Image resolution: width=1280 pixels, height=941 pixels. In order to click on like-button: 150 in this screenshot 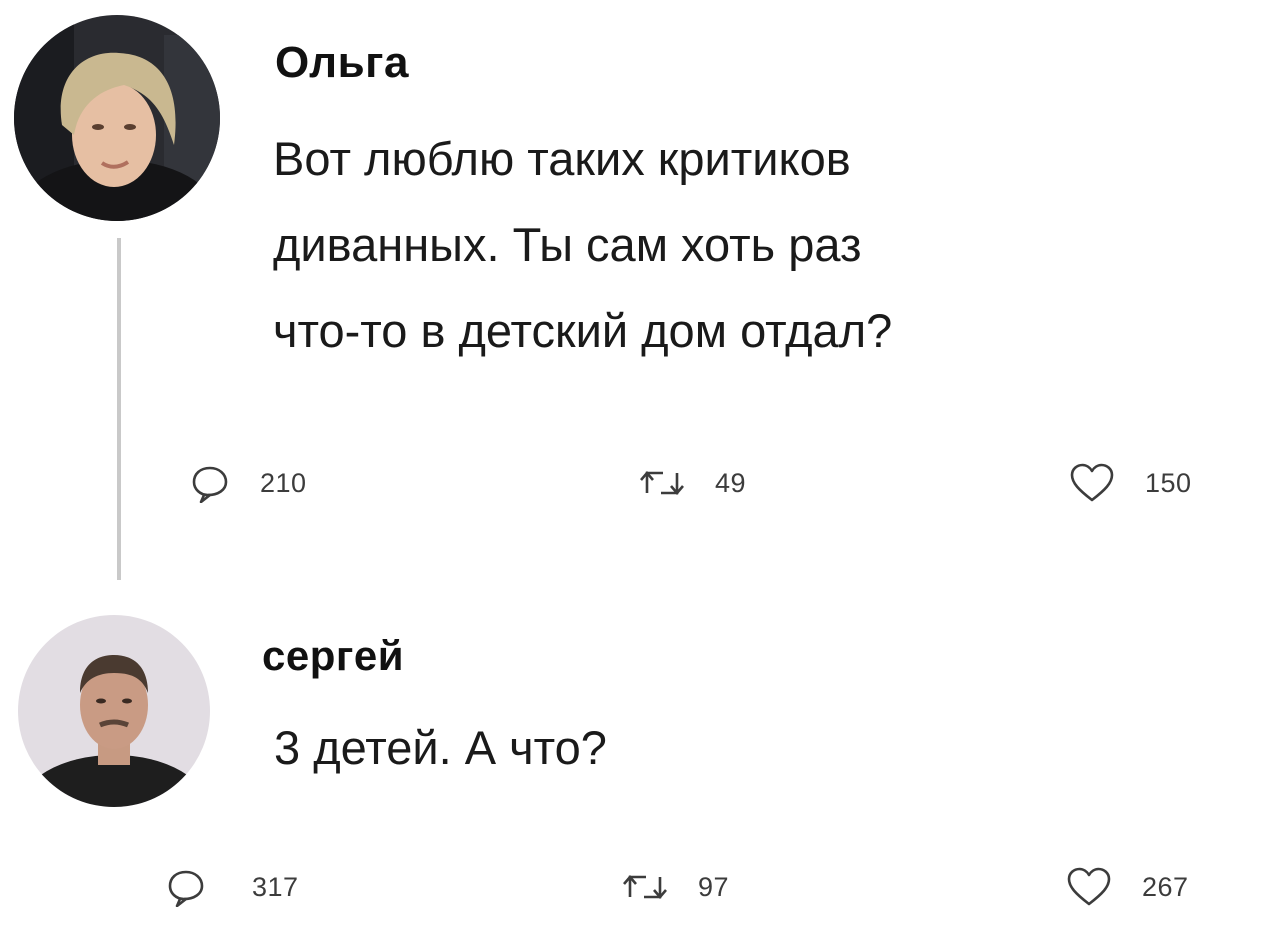, I will do `click(1130, 483)`.